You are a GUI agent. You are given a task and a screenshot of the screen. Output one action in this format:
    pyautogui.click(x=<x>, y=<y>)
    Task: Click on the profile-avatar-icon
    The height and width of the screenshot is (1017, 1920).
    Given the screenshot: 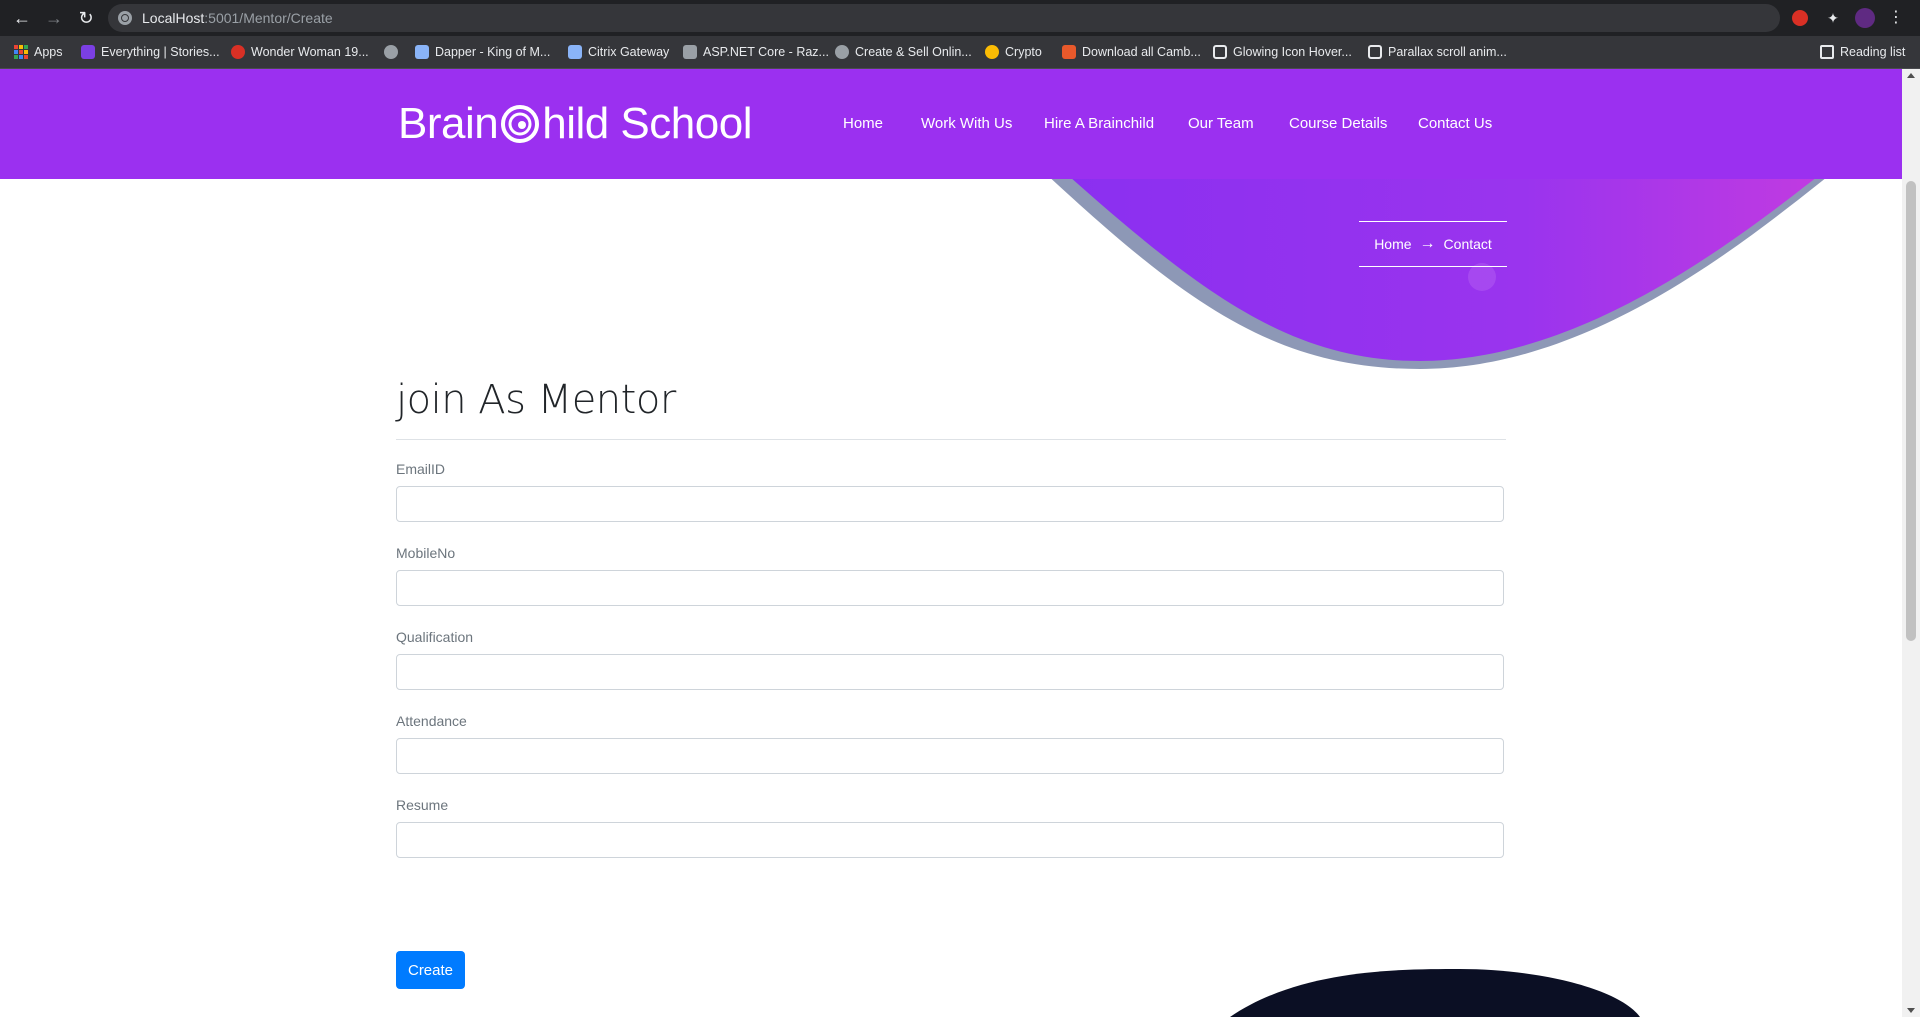 What is the action you would take?
    pyautogui.click(x=1865, y=18)
    